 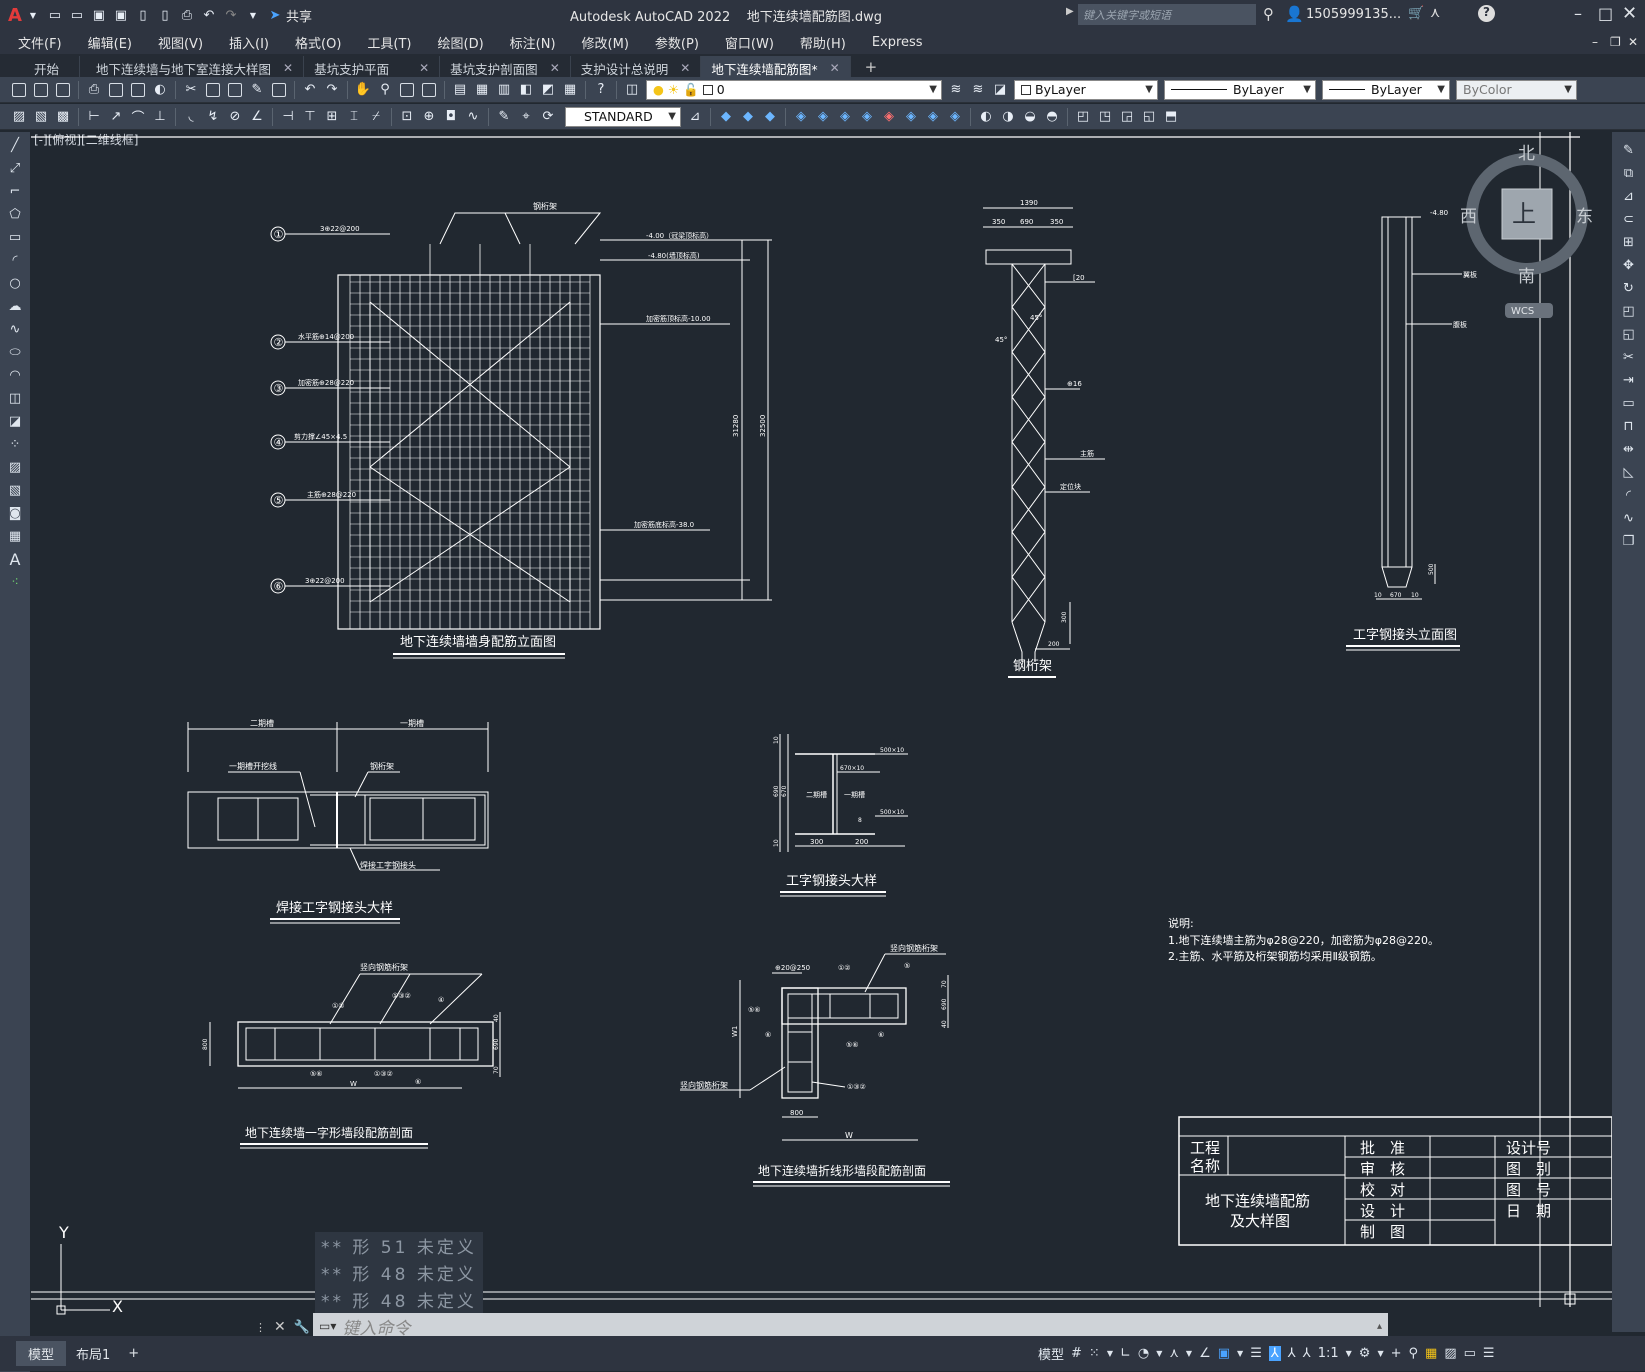 What do you see at coordinates (385, 90) in the screenshot?
I see `zoom-realtime-icon: ⚲` at bounding box center [385, 90].